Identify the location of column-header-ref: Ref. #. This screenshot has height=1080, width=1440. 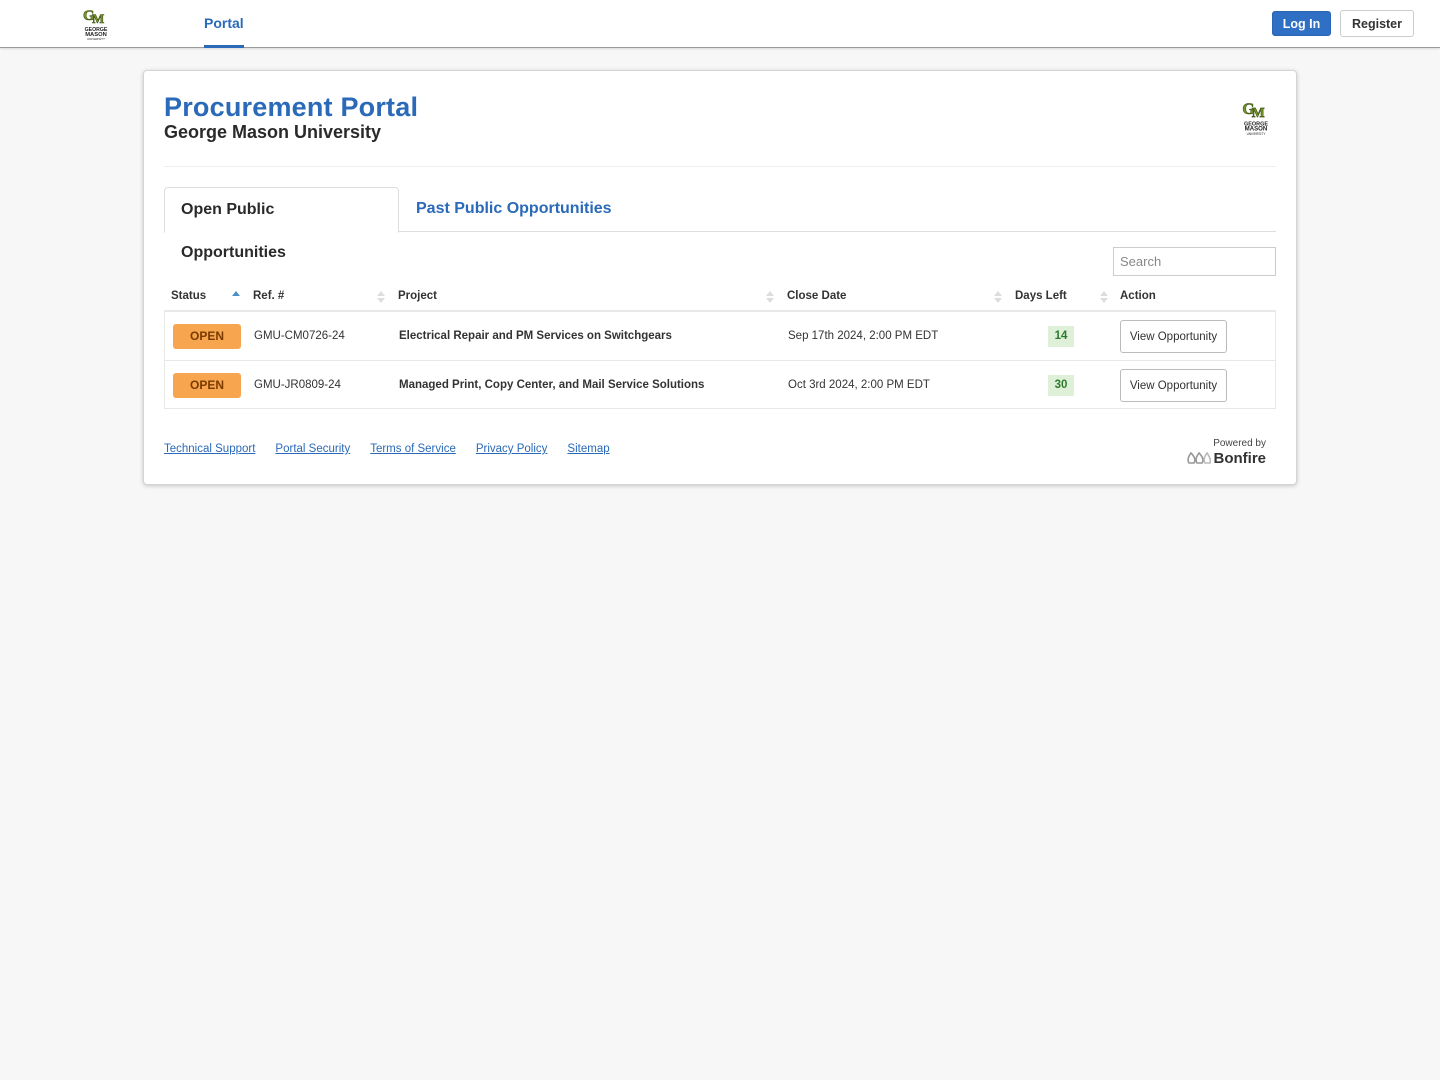
(268, 296).